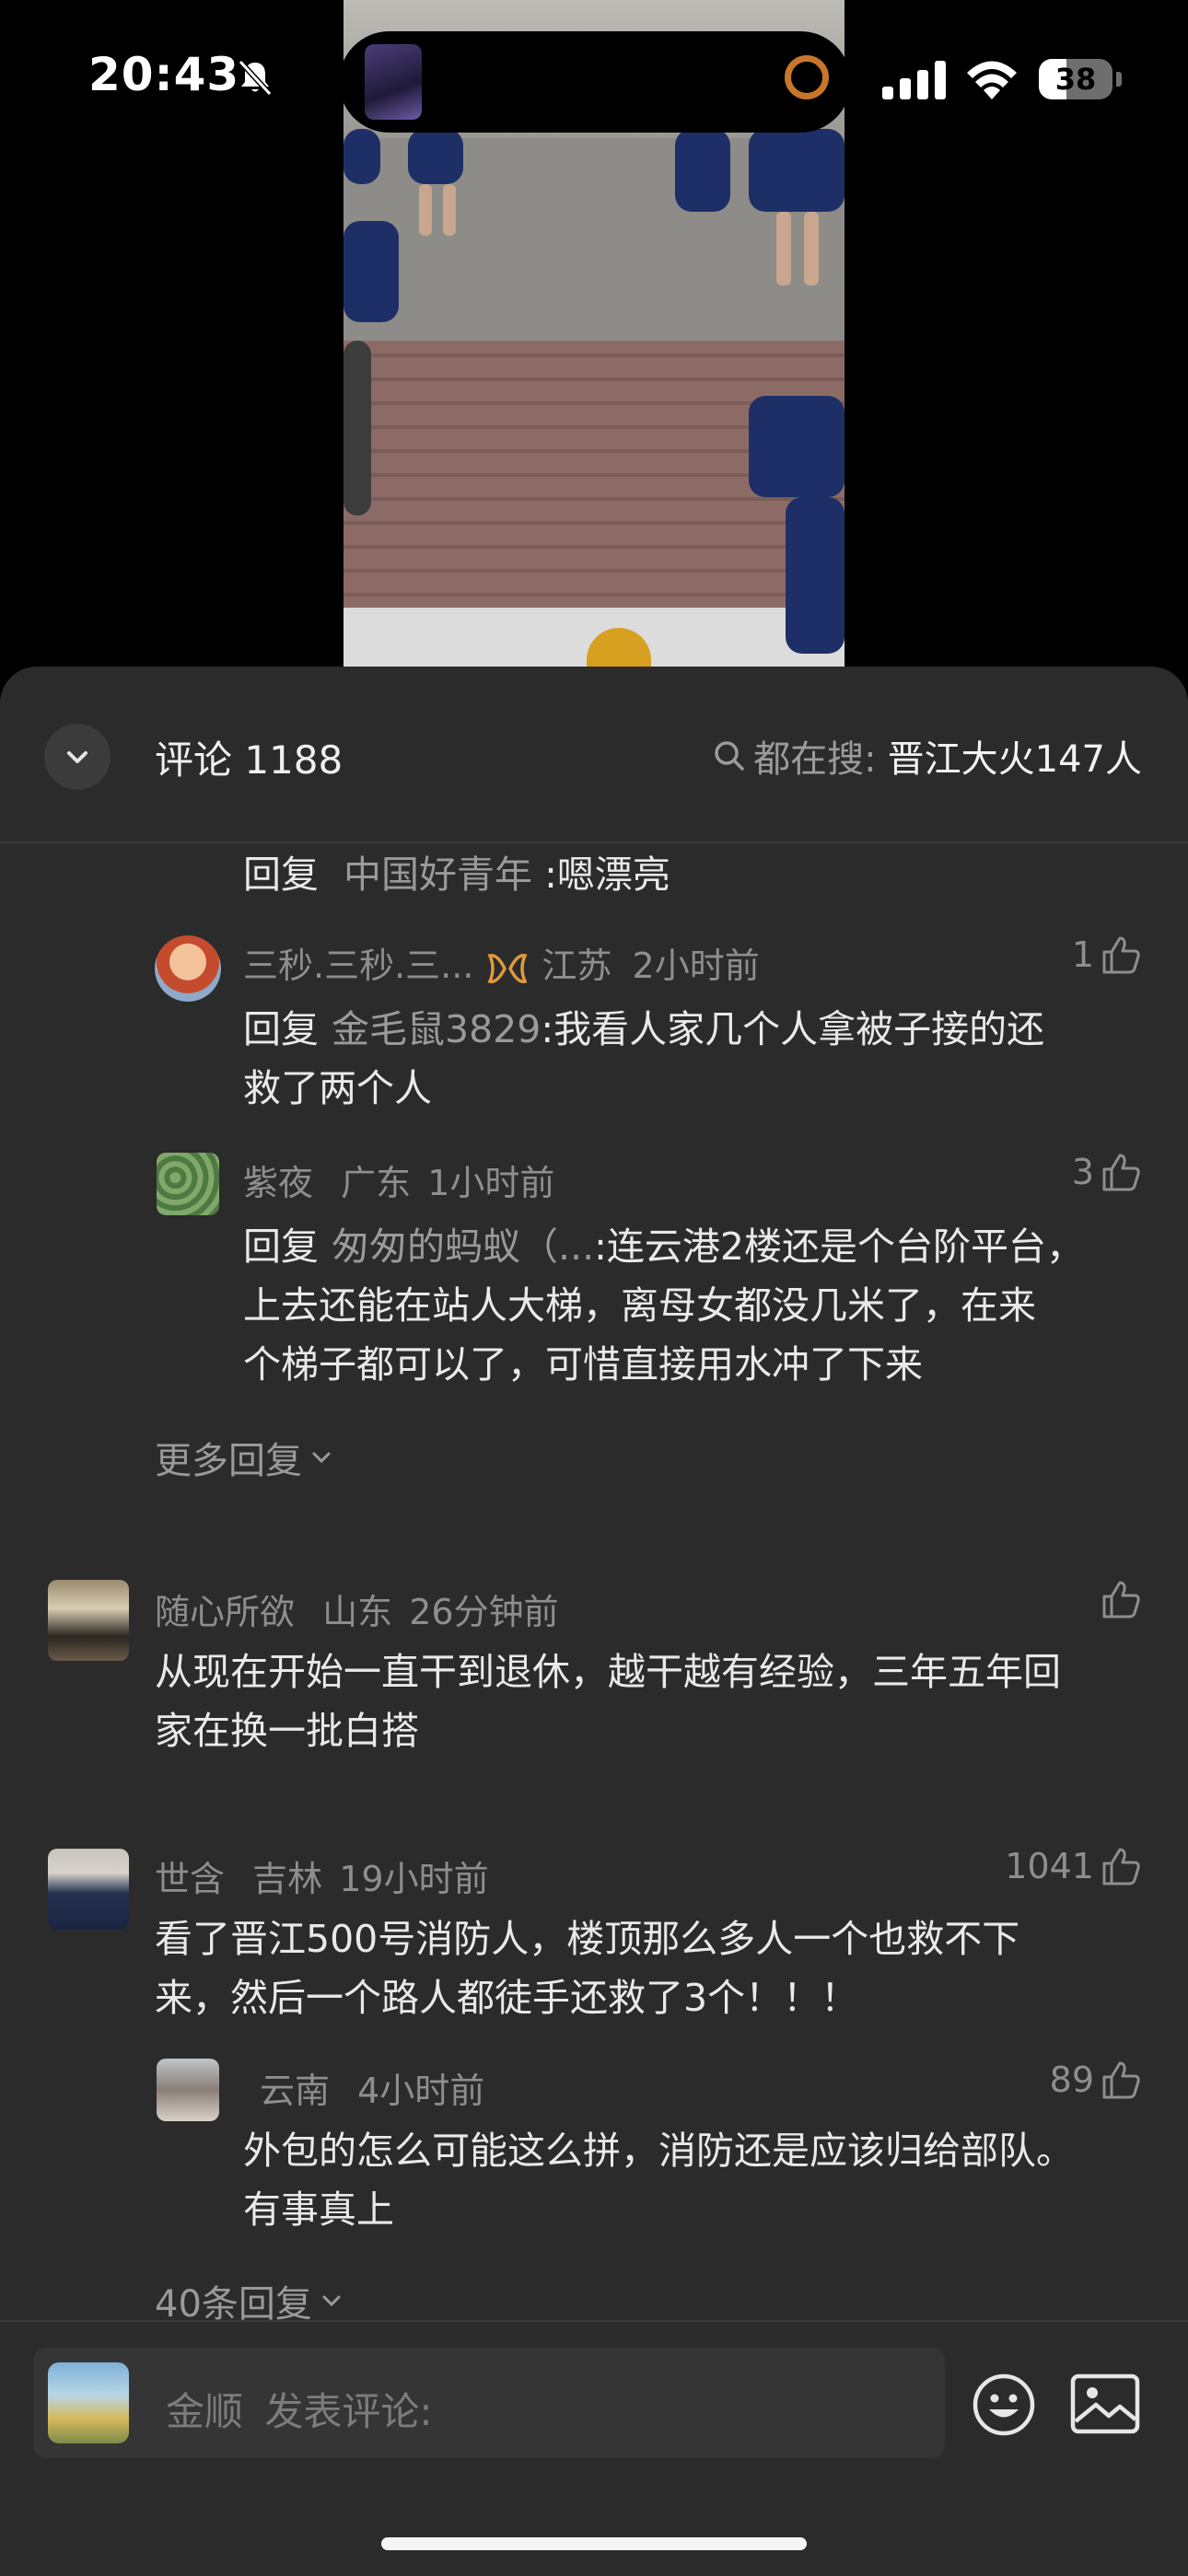  Describe the element at coordinates (438, 875) in the screenshot. I see `reply-to-user: 中国好青年` at that location.